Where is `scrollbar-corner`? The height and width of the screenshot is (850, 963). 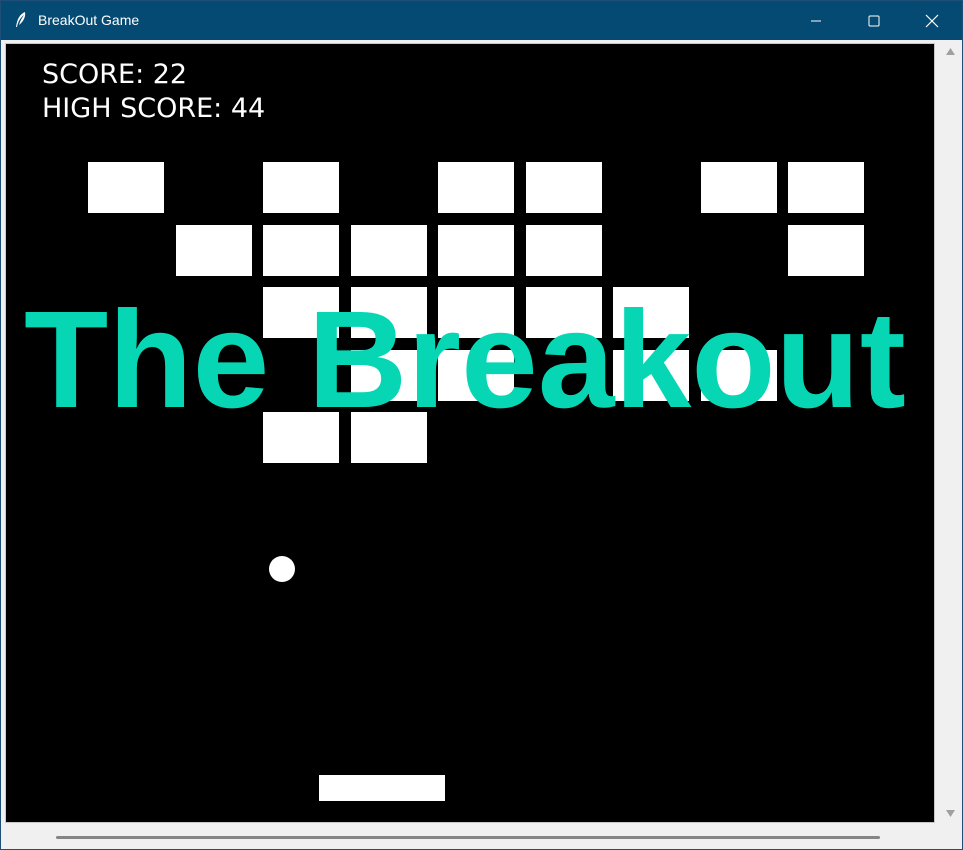 scrollbar-corner is located at coordinates (950, 837).